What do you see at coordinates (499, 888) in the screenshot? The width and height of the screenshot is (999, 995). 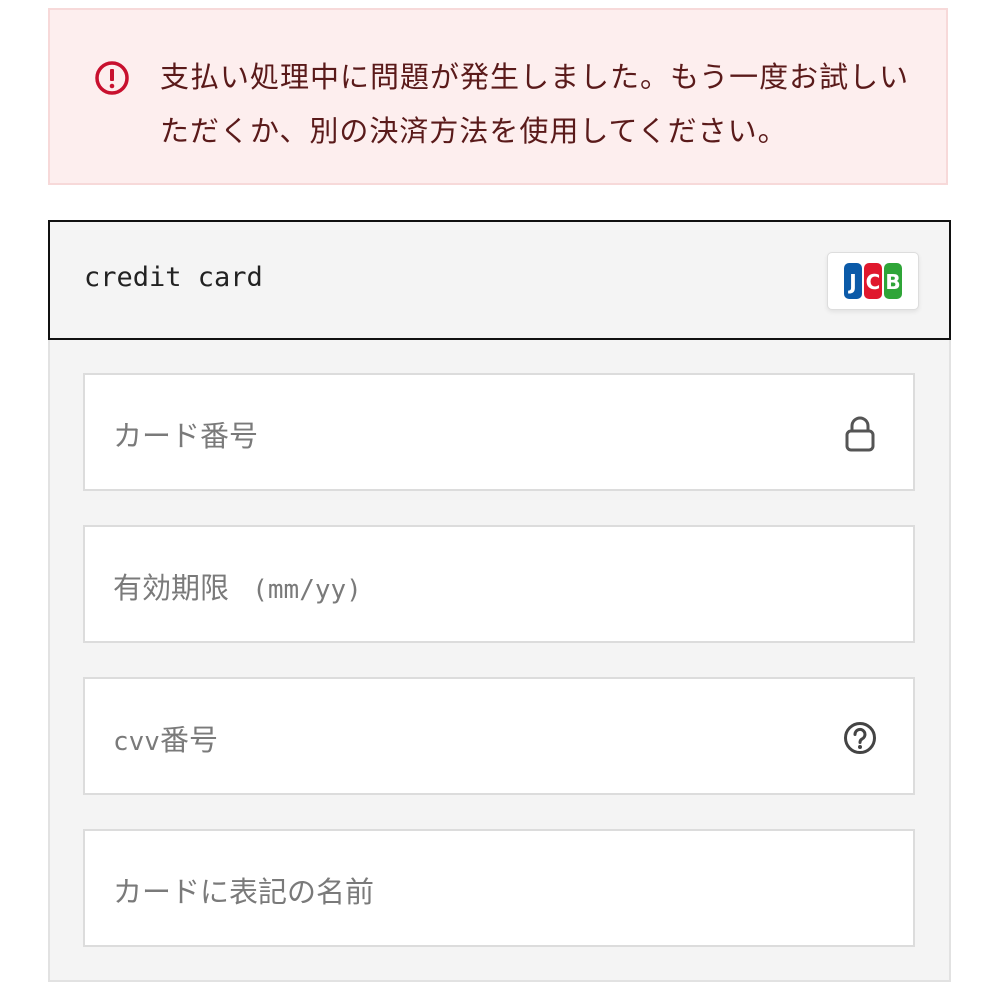 I see `cardholder-name-field: カードに表記の名前` at bounding box center [499, 888].